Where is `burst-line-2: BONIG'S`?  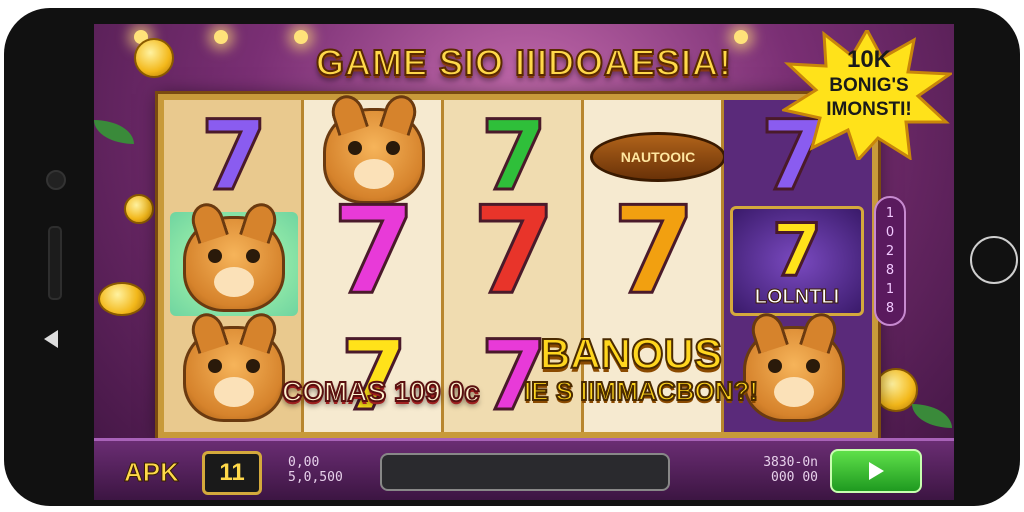 burst-line-2: BONIG'S is located at coordinates (869, 85).